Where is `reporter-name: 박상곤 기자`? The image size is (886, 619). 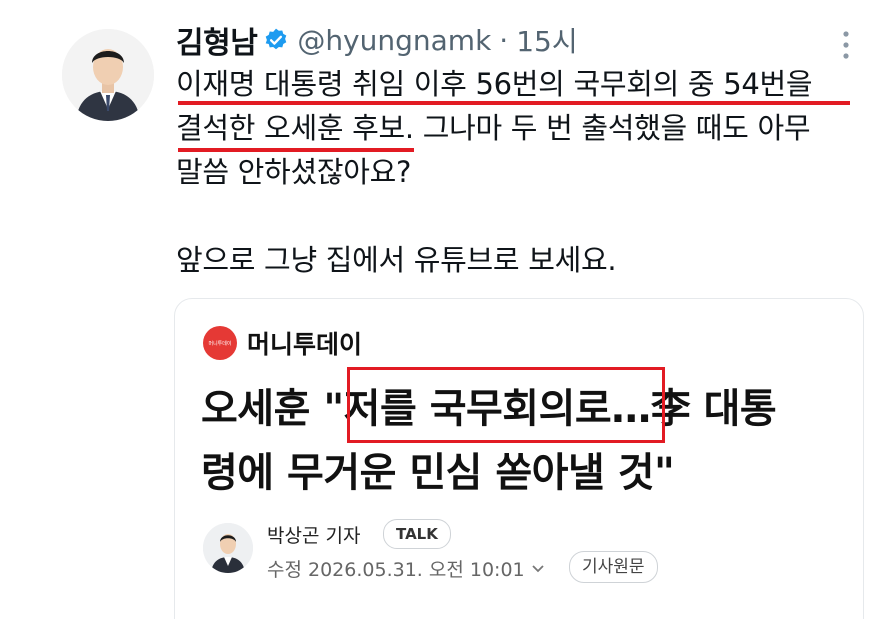
reporter-name: 박상곤 기자 is located at coordinates (313, 534).